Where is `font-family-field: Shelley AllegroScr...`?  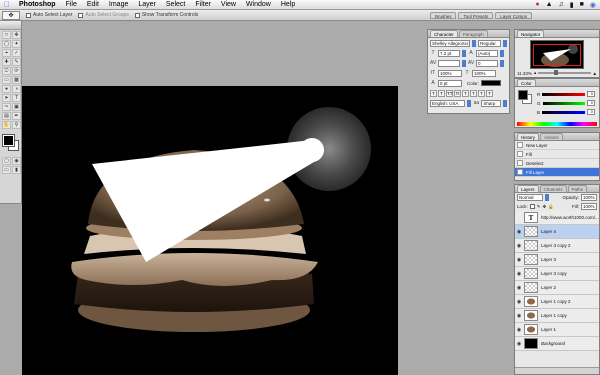 font-family-field: Shelley AllegroScr... is located at coordinates (450, 43).